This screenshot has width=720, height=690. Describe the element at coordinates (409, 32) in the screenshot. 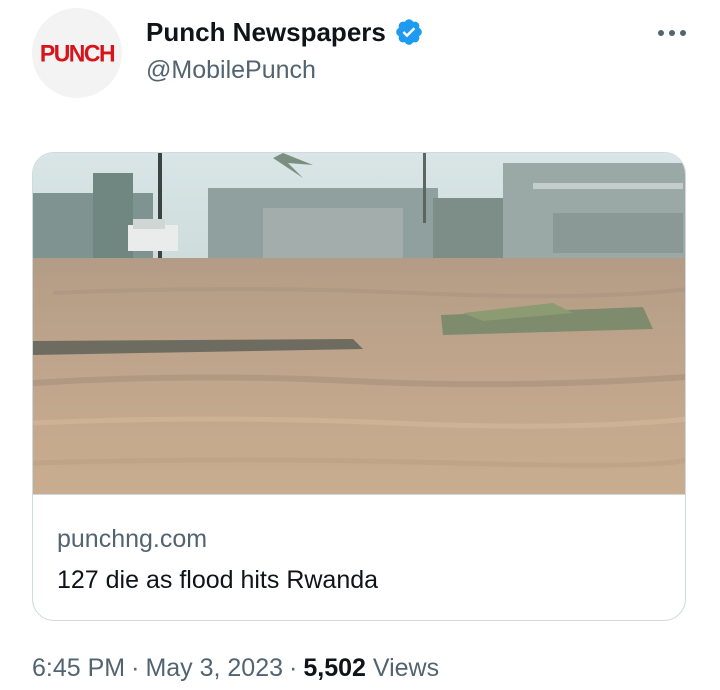

I see `verified-badge-icon` at that location.